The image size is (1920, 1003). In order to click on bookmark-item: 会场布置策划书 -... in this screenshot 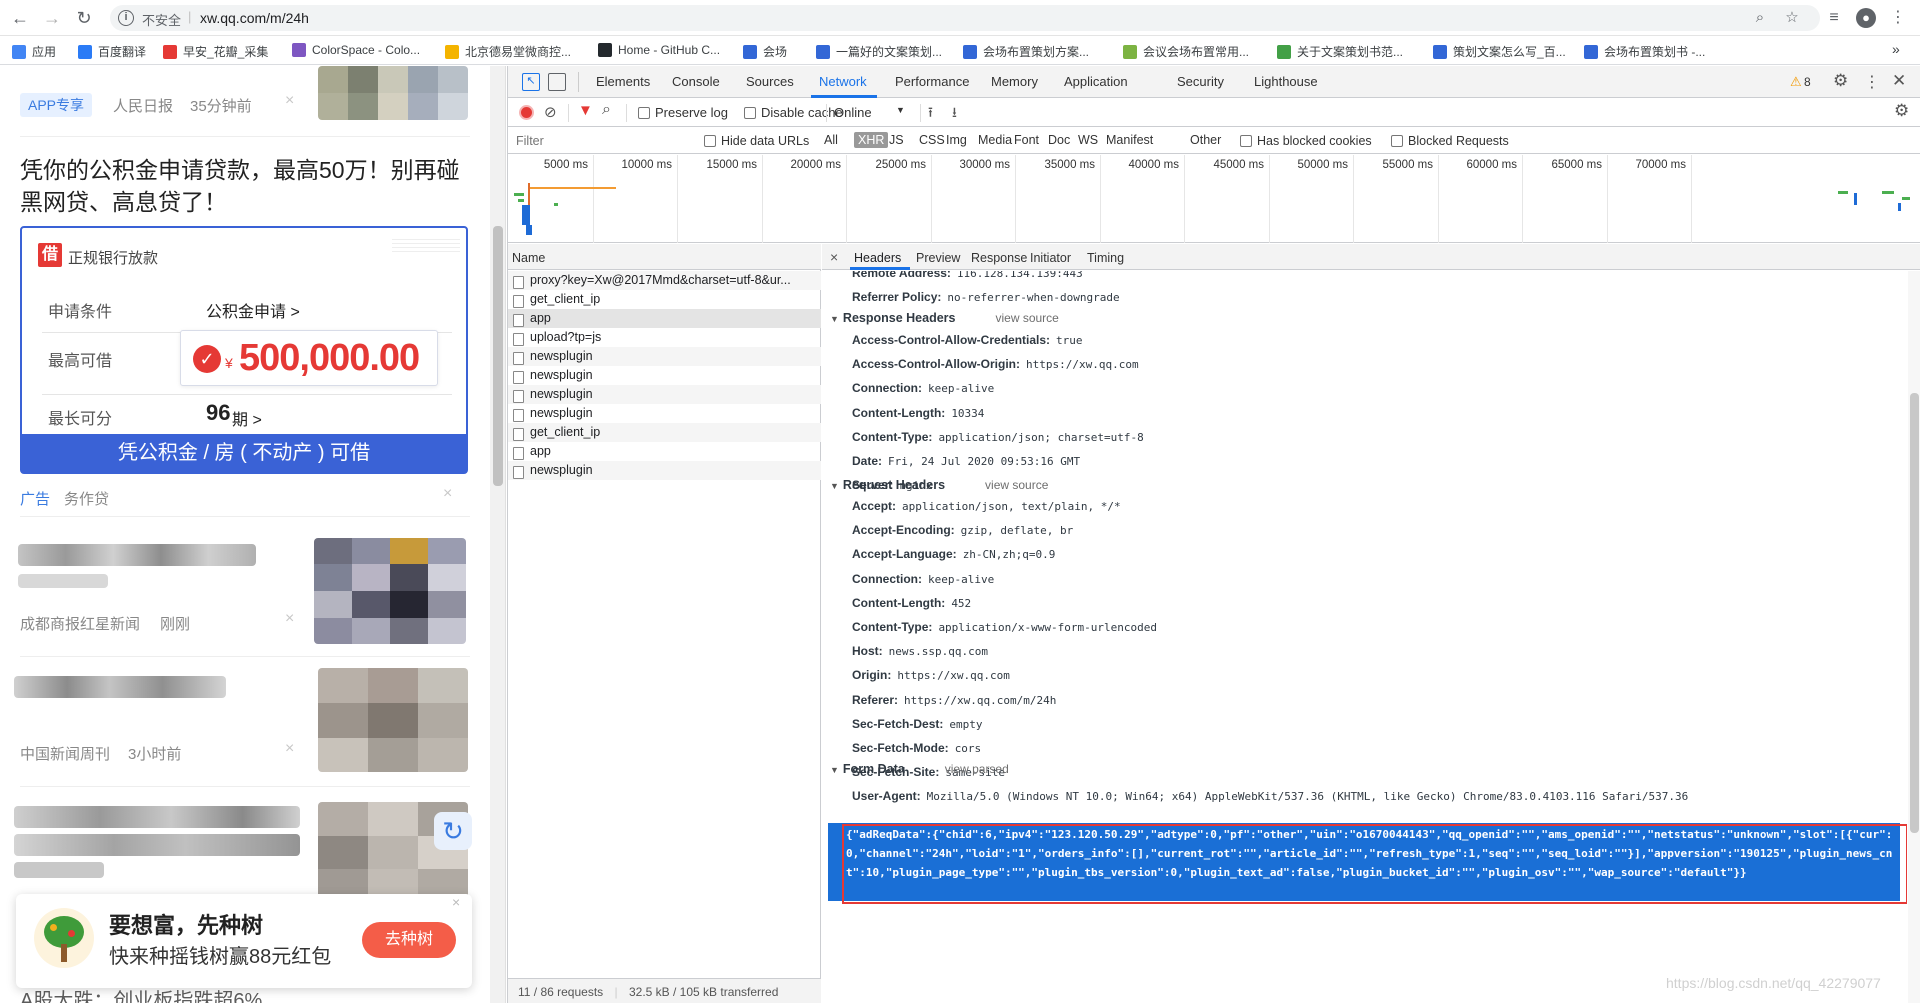, I will do `click(1644, 51)`.